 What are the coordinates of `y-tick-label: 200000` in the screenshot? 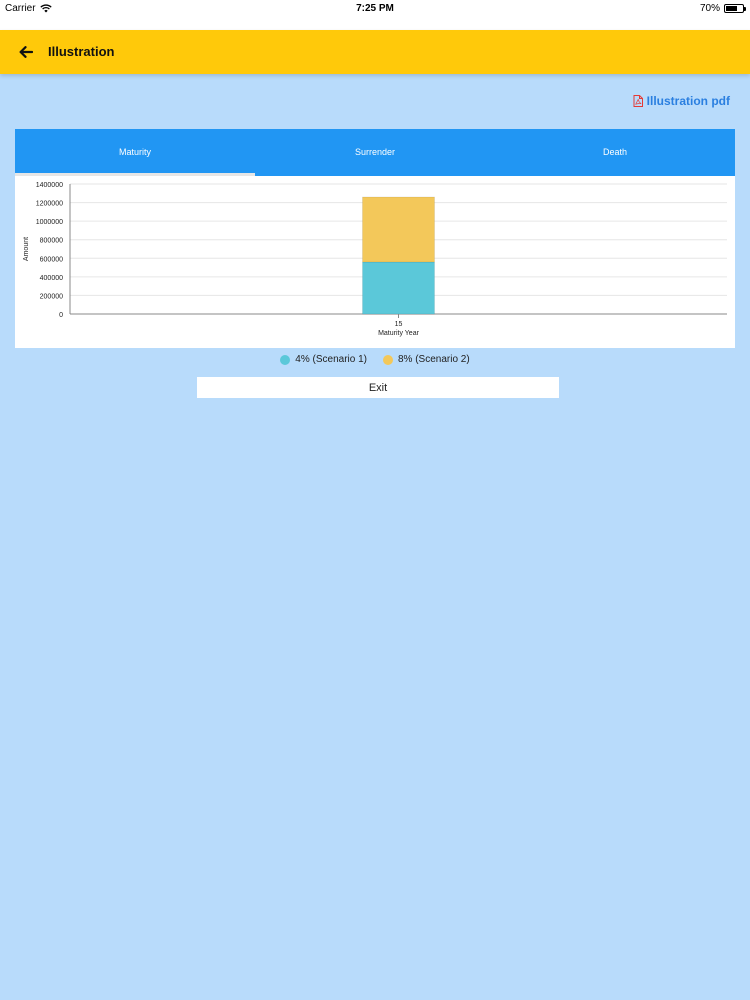 It's located at (51, 296).